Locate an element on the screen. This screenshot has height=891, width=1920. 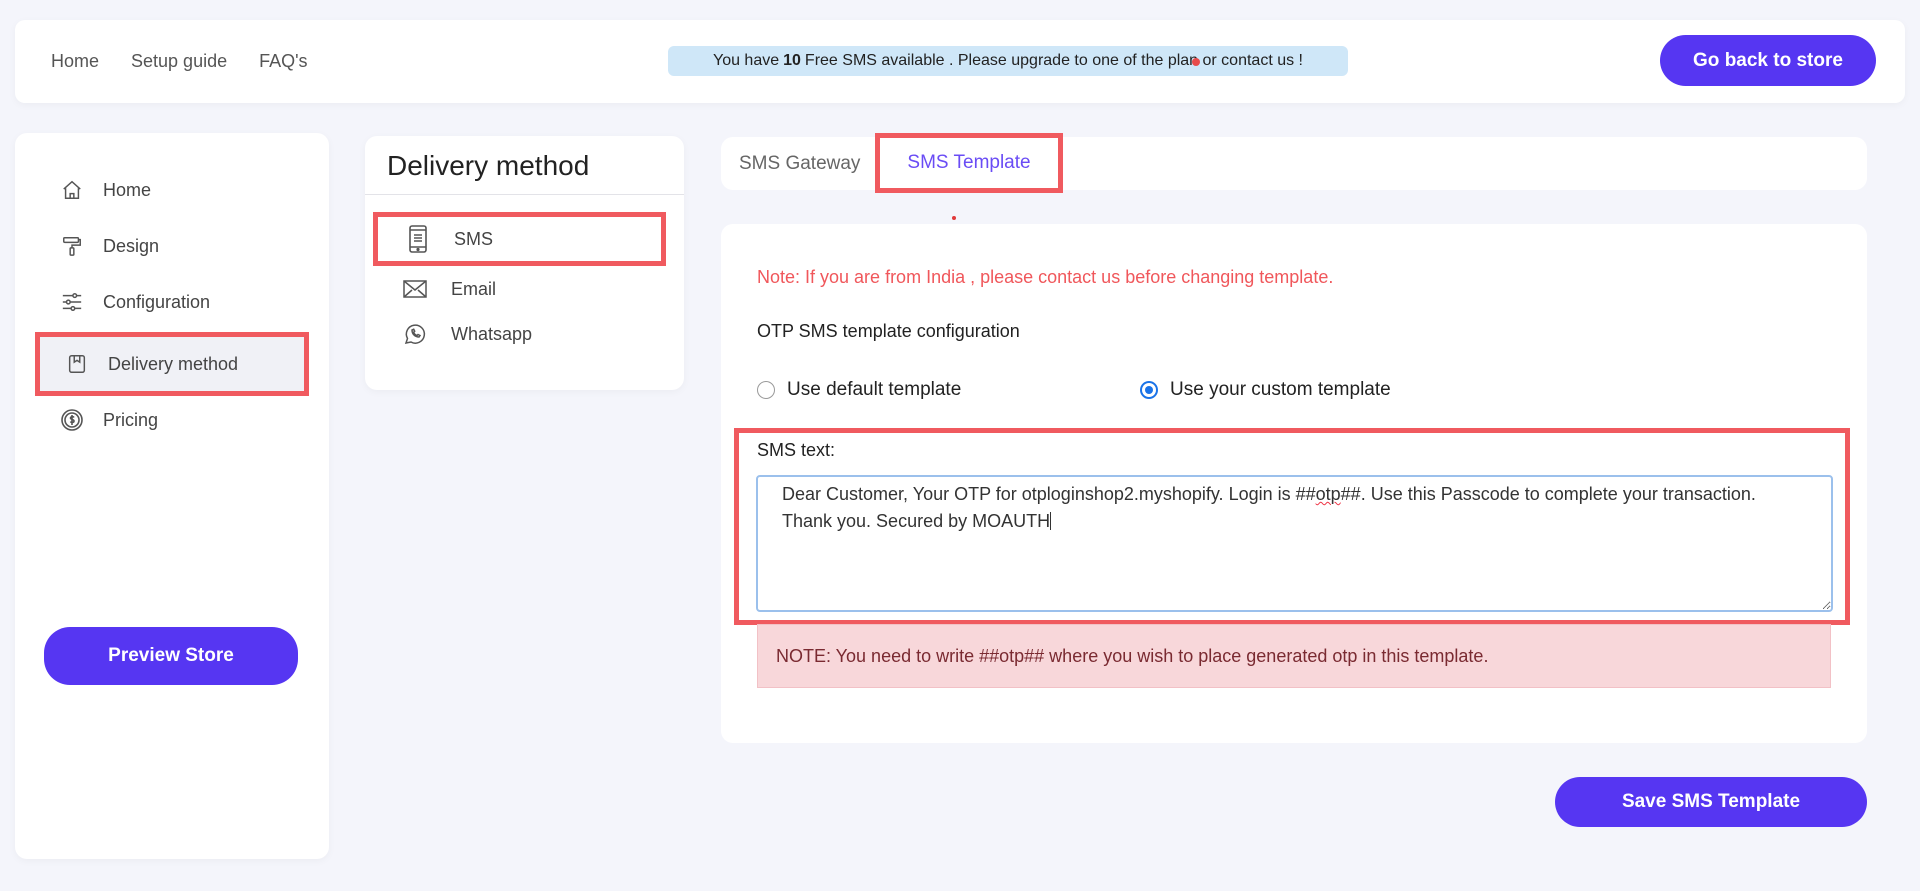
sms-text-otp-token: otp is located at coordinates (1328, 494).